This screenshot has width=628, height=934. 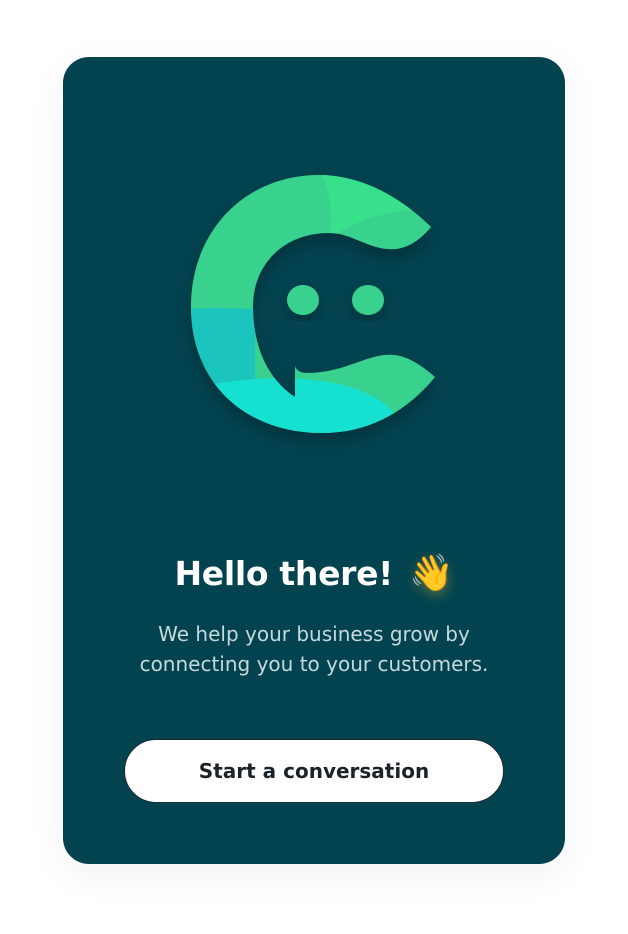 I want to click on start-conversation-button: Start a conversation, so click(x=314, y=771).